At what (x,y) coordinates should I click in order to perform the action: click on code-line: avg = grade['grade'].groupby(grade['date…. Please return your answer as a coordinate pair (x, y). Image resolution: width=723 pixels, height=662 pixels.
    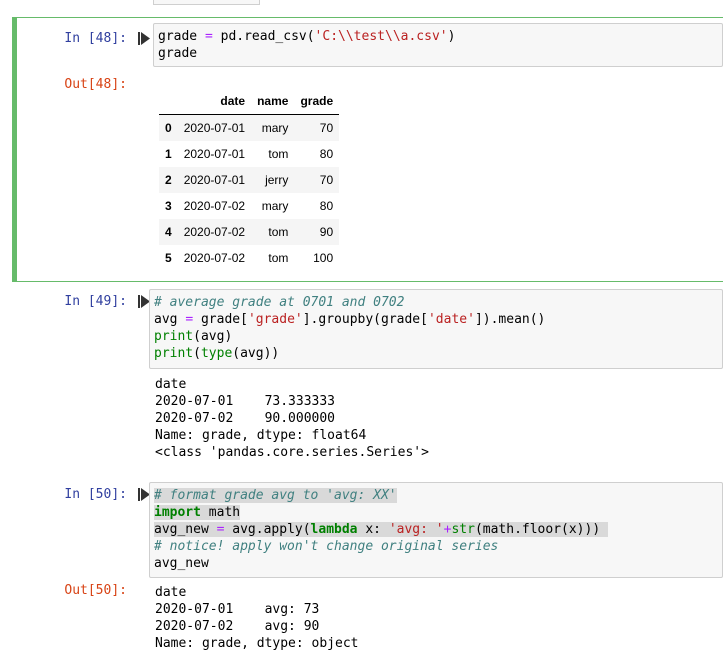
    Looking at the image, I should click on (349, 319).